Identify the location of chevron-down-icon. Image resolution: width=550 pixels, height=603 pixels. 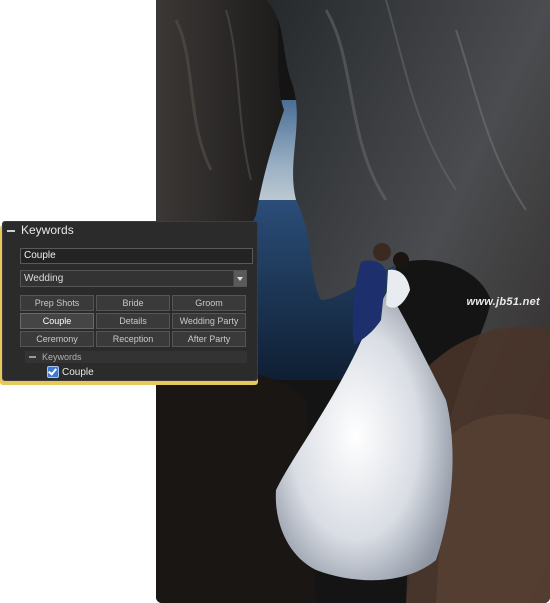
(239, 278).